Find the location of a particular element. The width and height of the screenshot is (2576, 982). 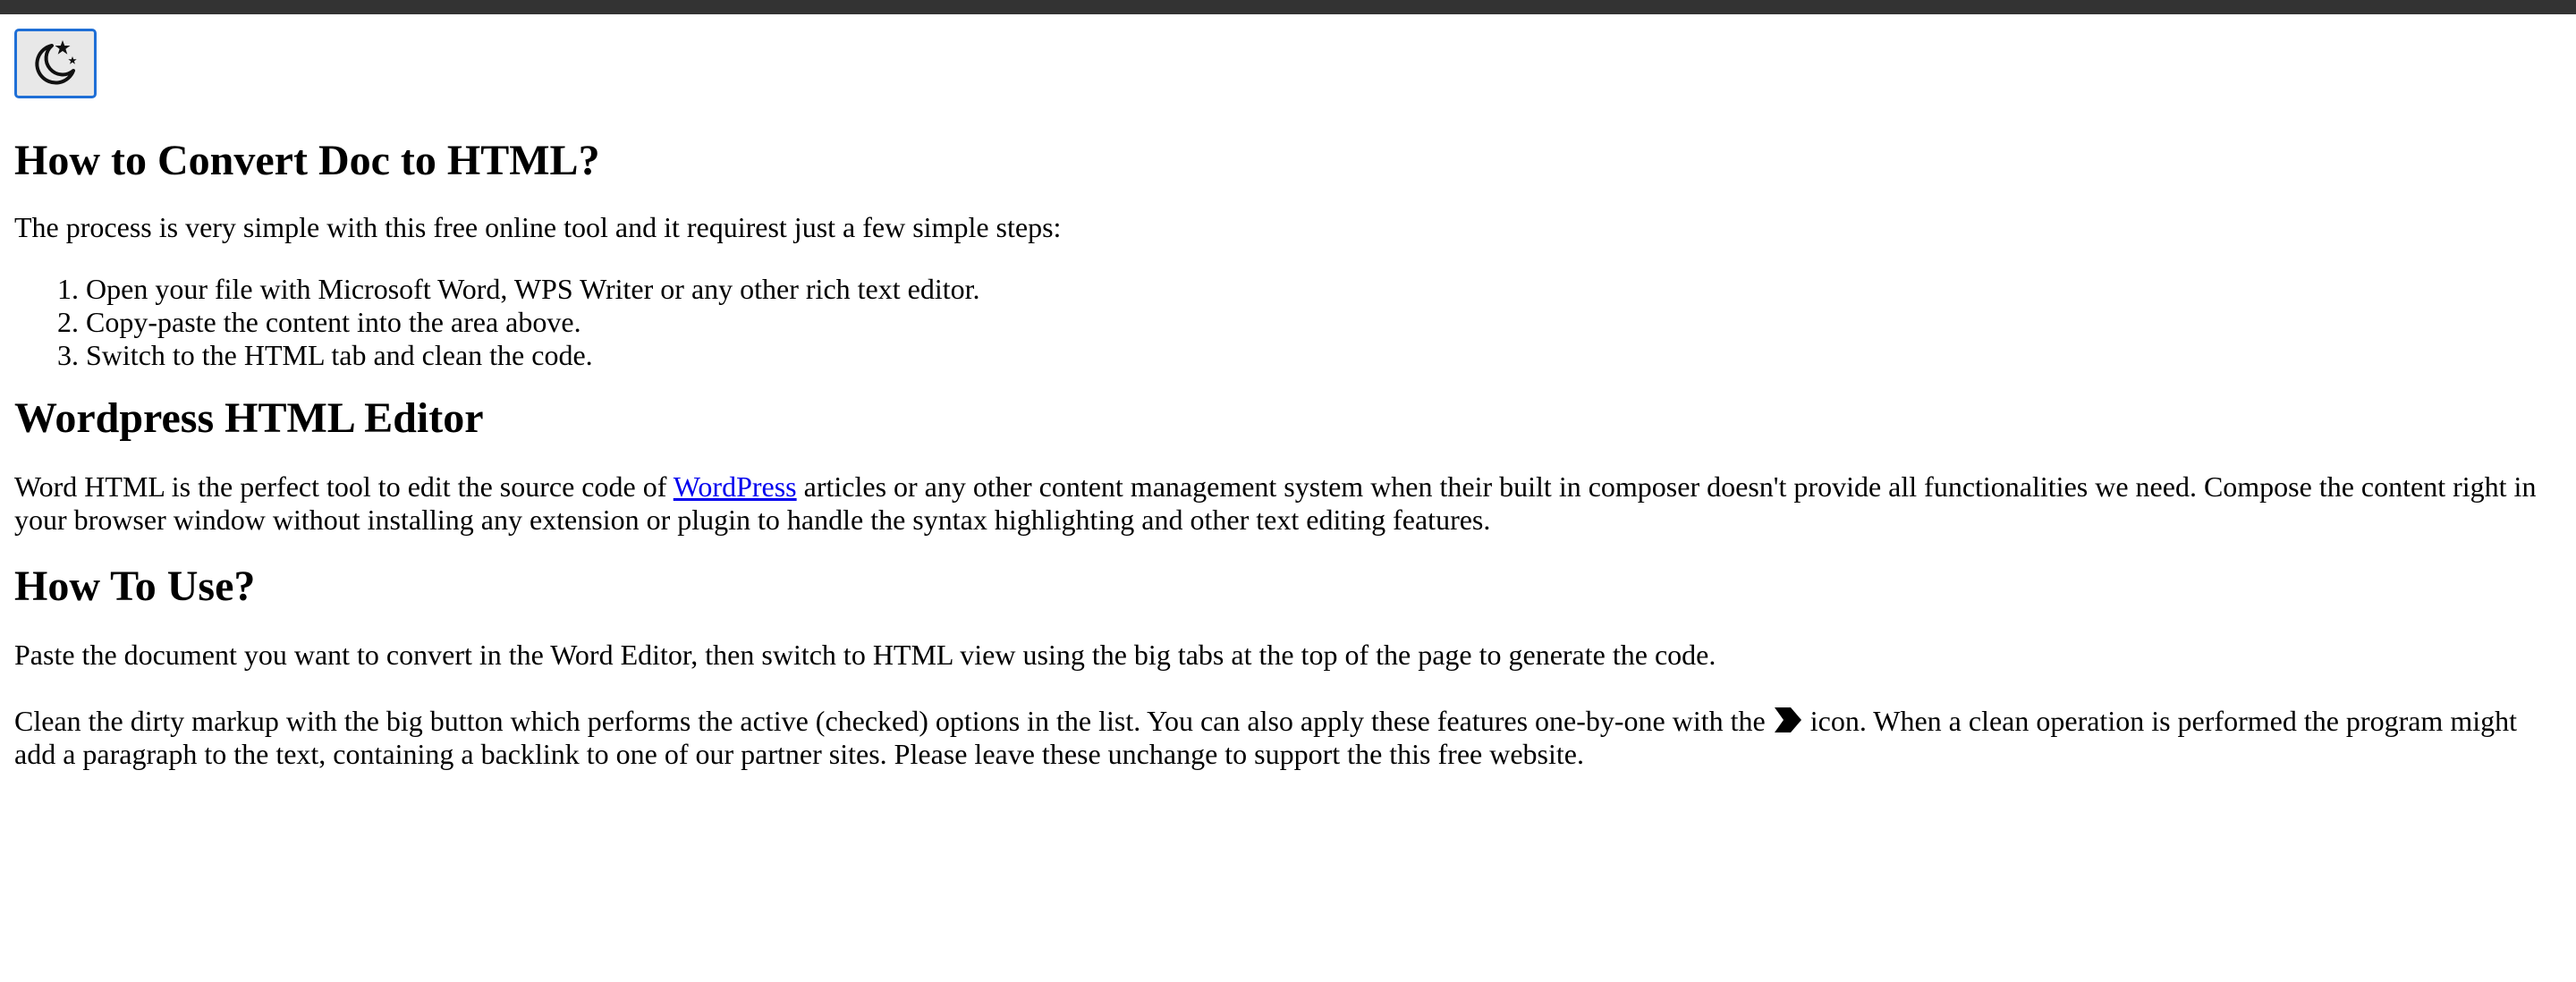

wordpress-heading: Wordpress HTML Editor is located at coordinates (249, 418).